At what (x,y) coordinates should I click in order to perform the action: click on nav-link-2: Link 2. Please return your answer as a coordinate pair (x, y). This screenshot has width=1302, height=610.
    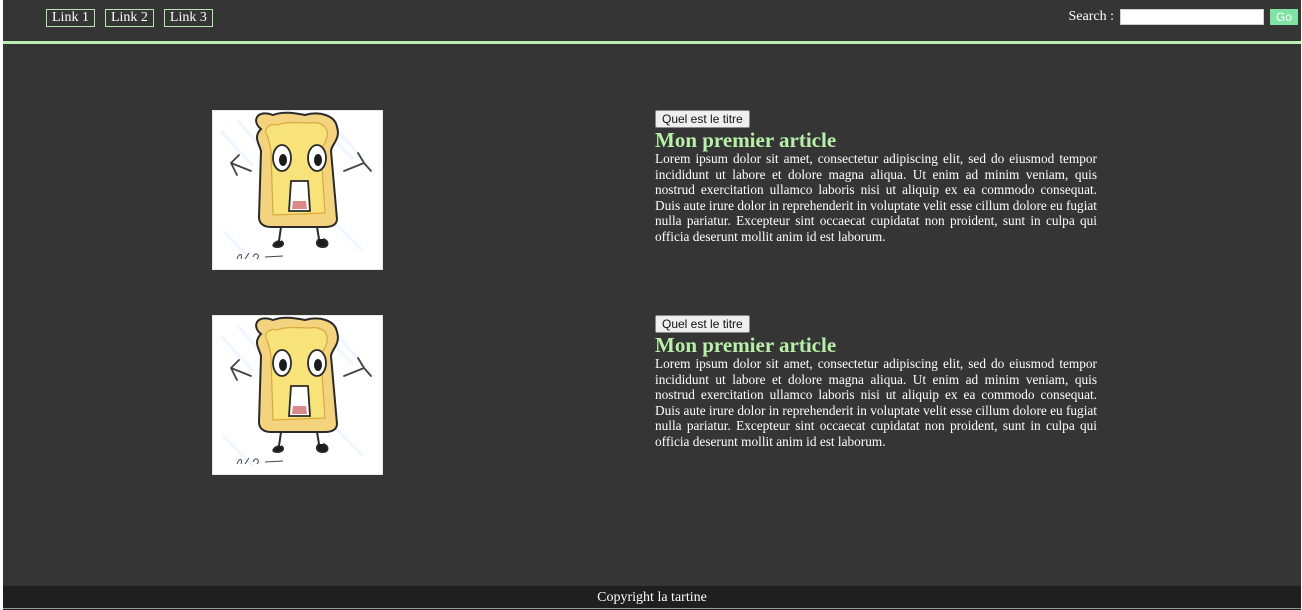
    Looking at the image, I should click on (129, 18).